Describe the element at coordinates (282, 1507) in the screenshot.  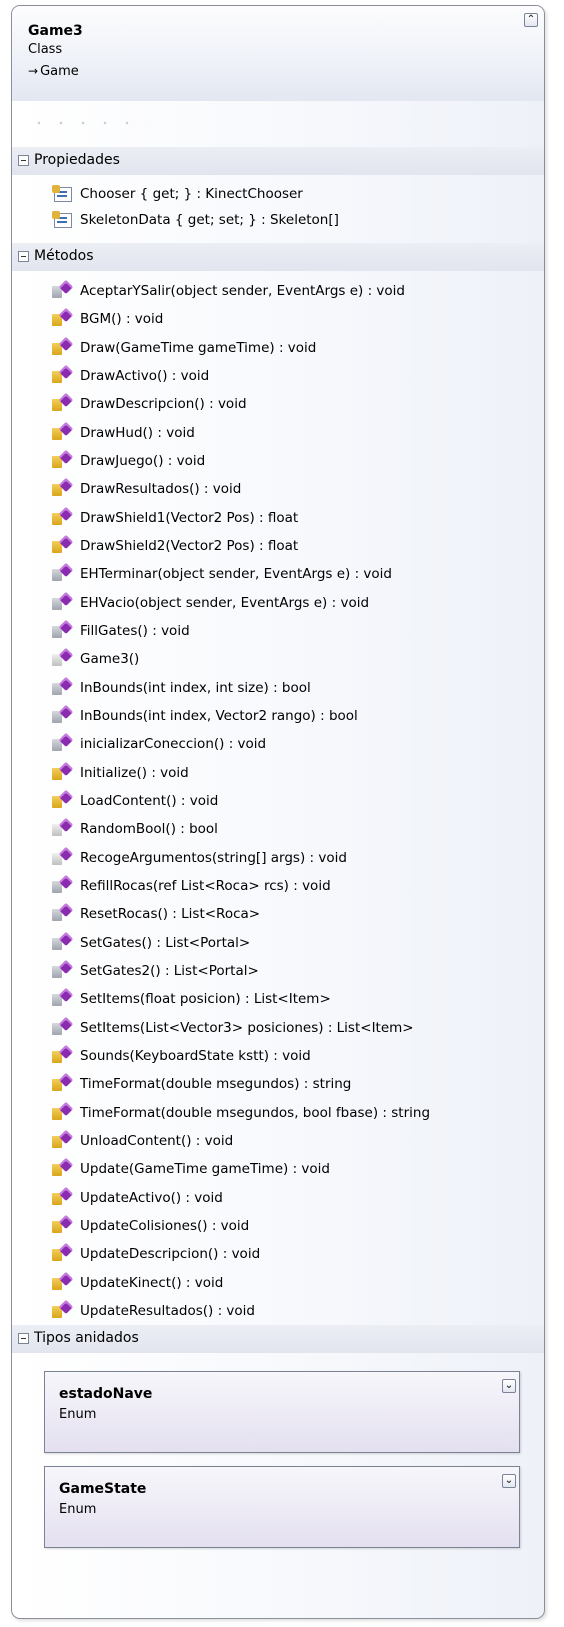
I see `nested-type-GameState: GameState Enum ⌄` at that location.